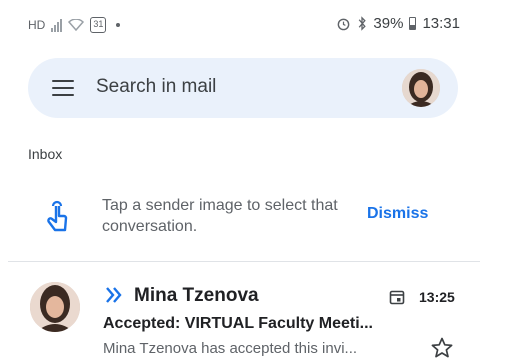 Image resolution: width=510 pixels, height=358 pixels. I want to click on wifi-icon, so click(76, 25).